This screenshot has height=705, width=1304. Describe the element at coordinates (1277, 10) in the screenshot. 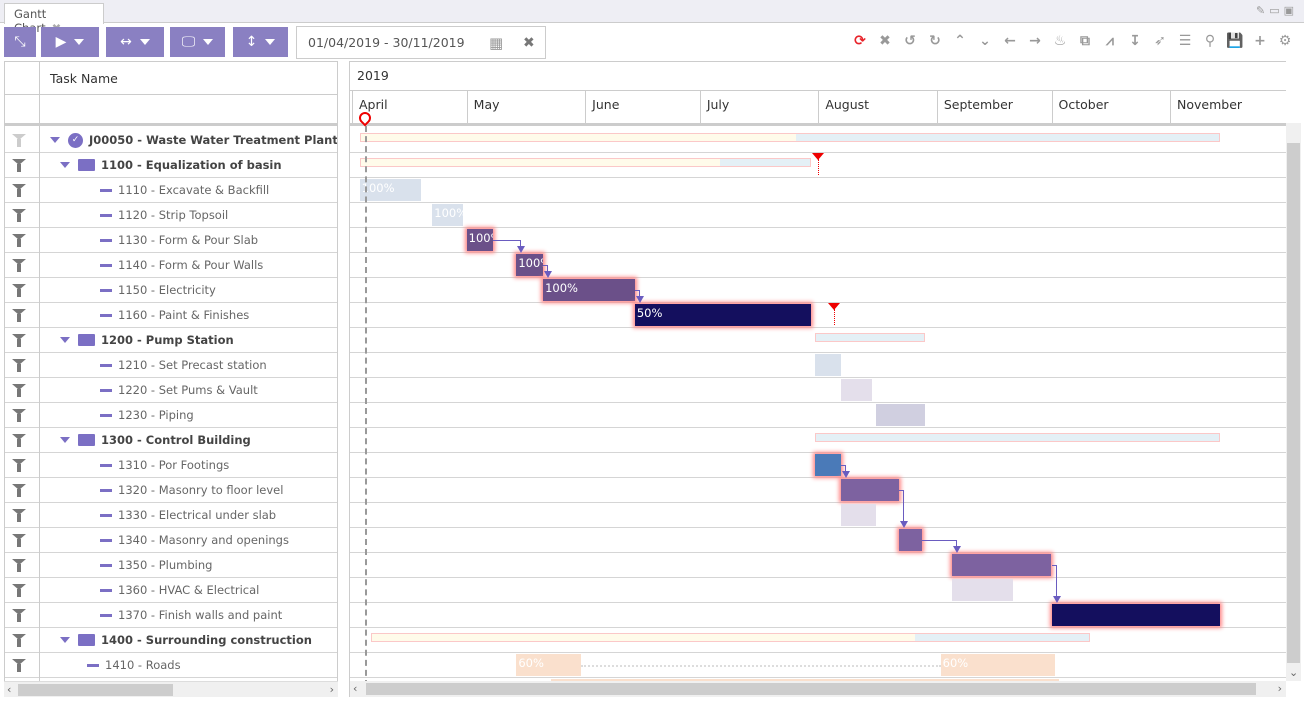

I see `window-controls: ✎▭▣` at that location.